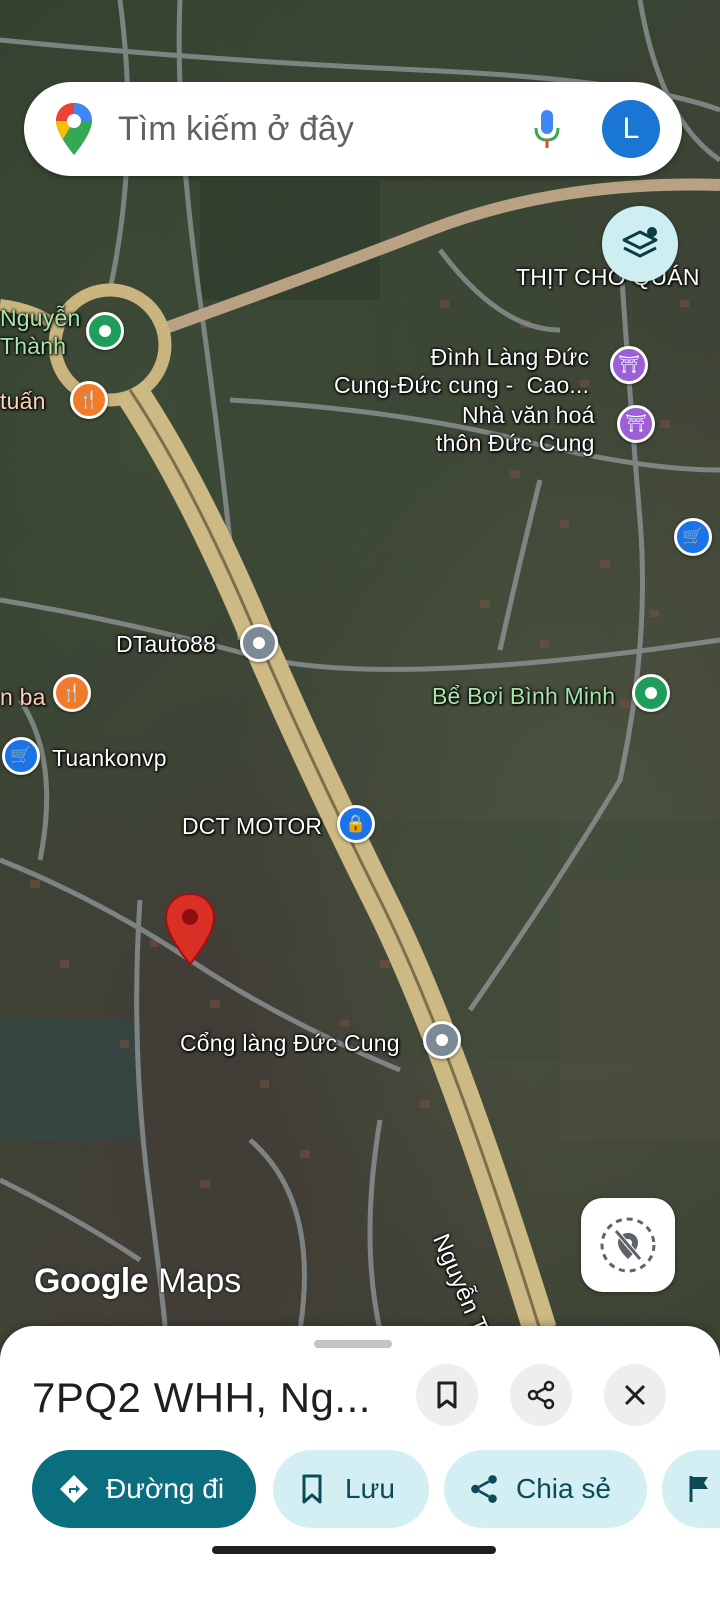 This screenshot has height=1600, width=720. I want to click on label-nha-van-hoa: Nhà văn hoá thôn Đức Cung, so click(515, 429).